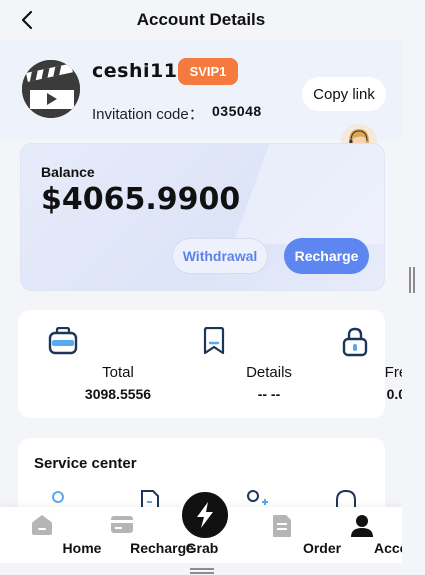 The width and height of the screenshot is (425, 575). I want to click on service-center-title: Service center, so click(85, 463).